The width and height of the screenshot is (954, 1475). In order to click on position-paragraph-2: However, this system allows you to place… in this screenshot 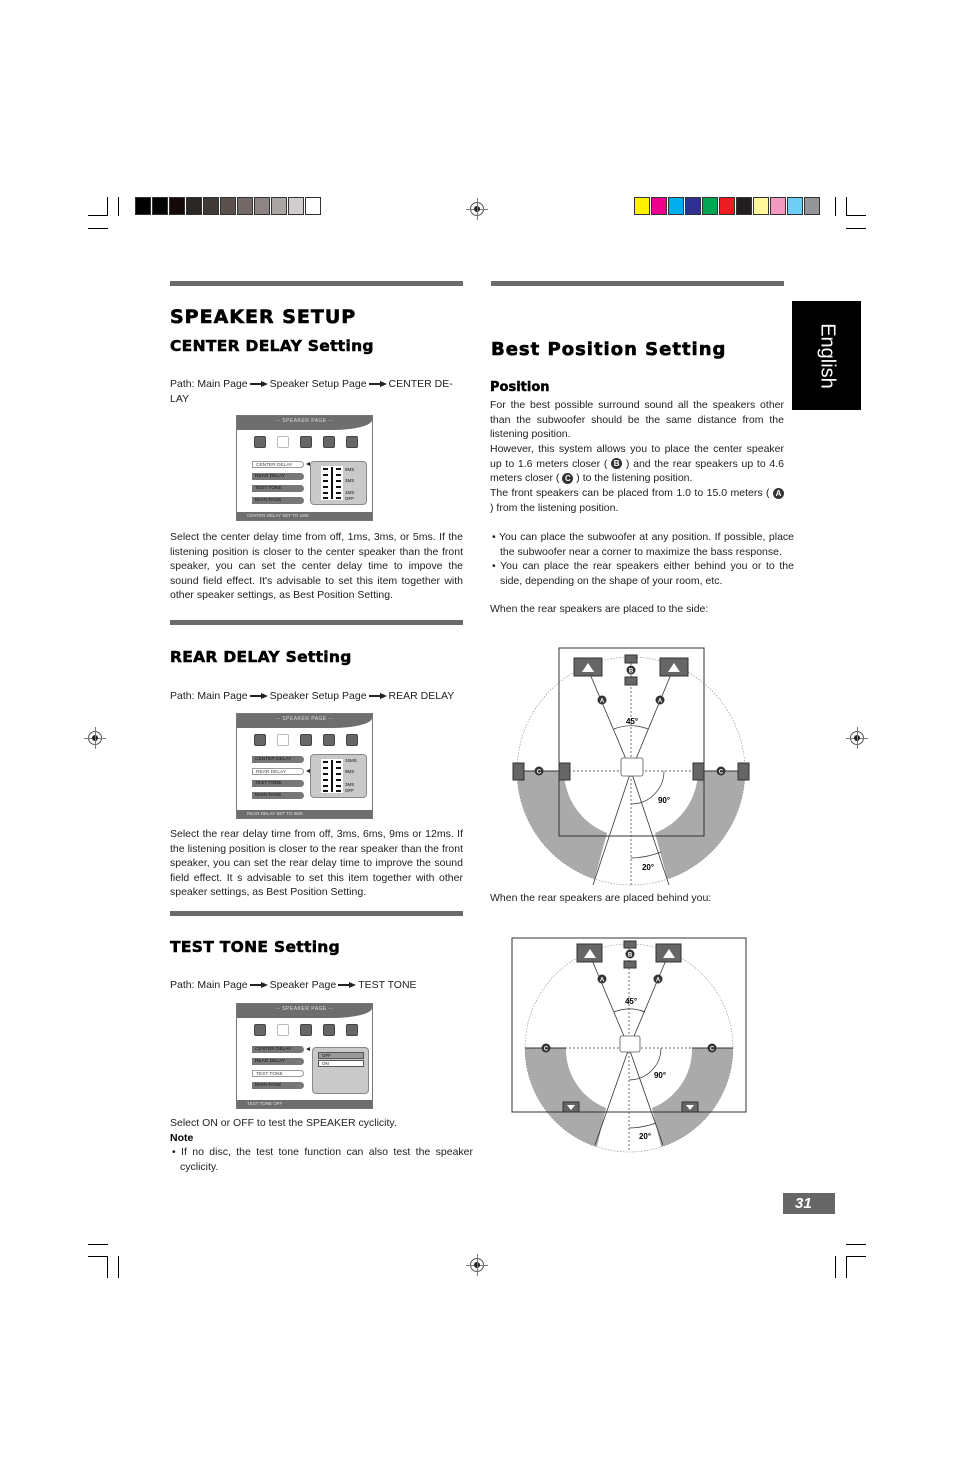, I will do `click(637, 464)`.